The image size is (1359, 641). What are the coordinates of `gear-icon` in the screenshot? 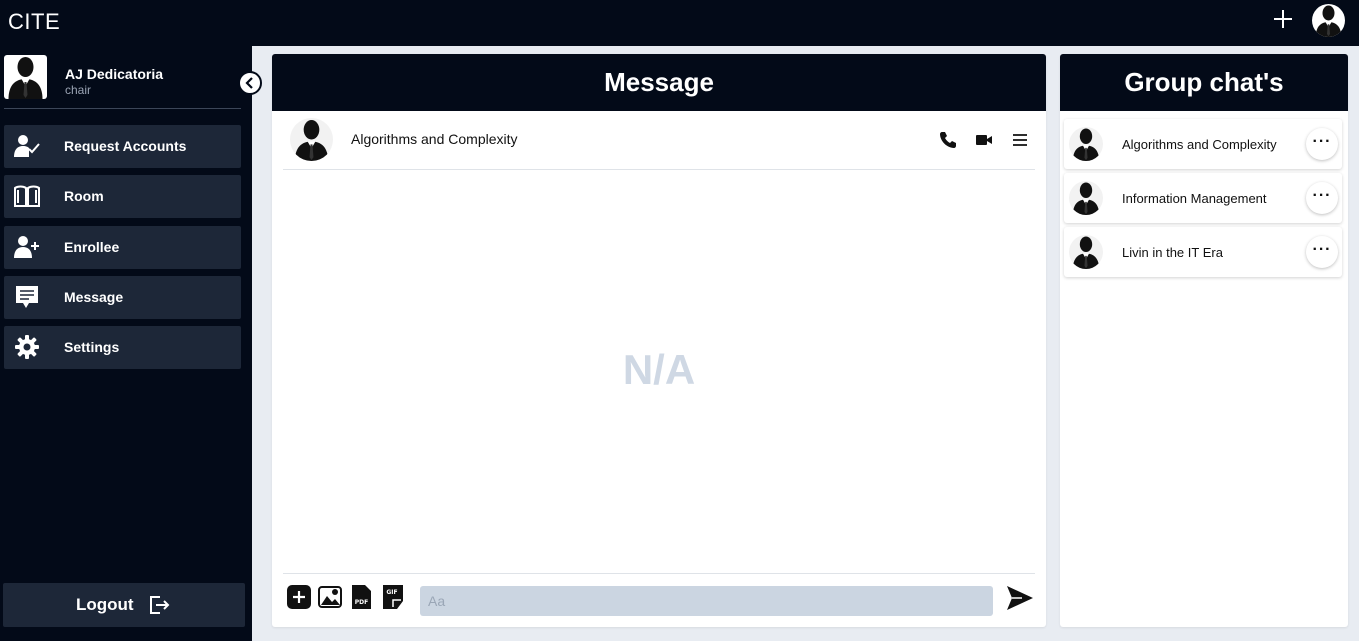 It's located at (27, 347).